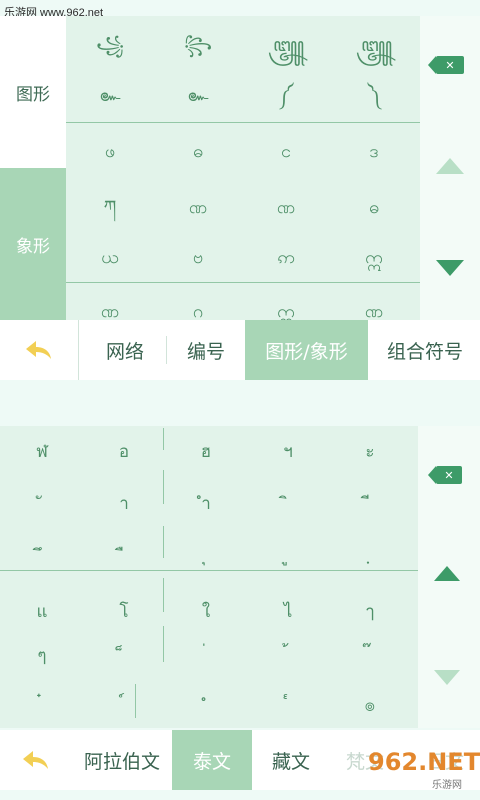 The height and width of the screenshot is (800, 480). I want to click on thai-symbol-key: ํ, so click(206, 706).